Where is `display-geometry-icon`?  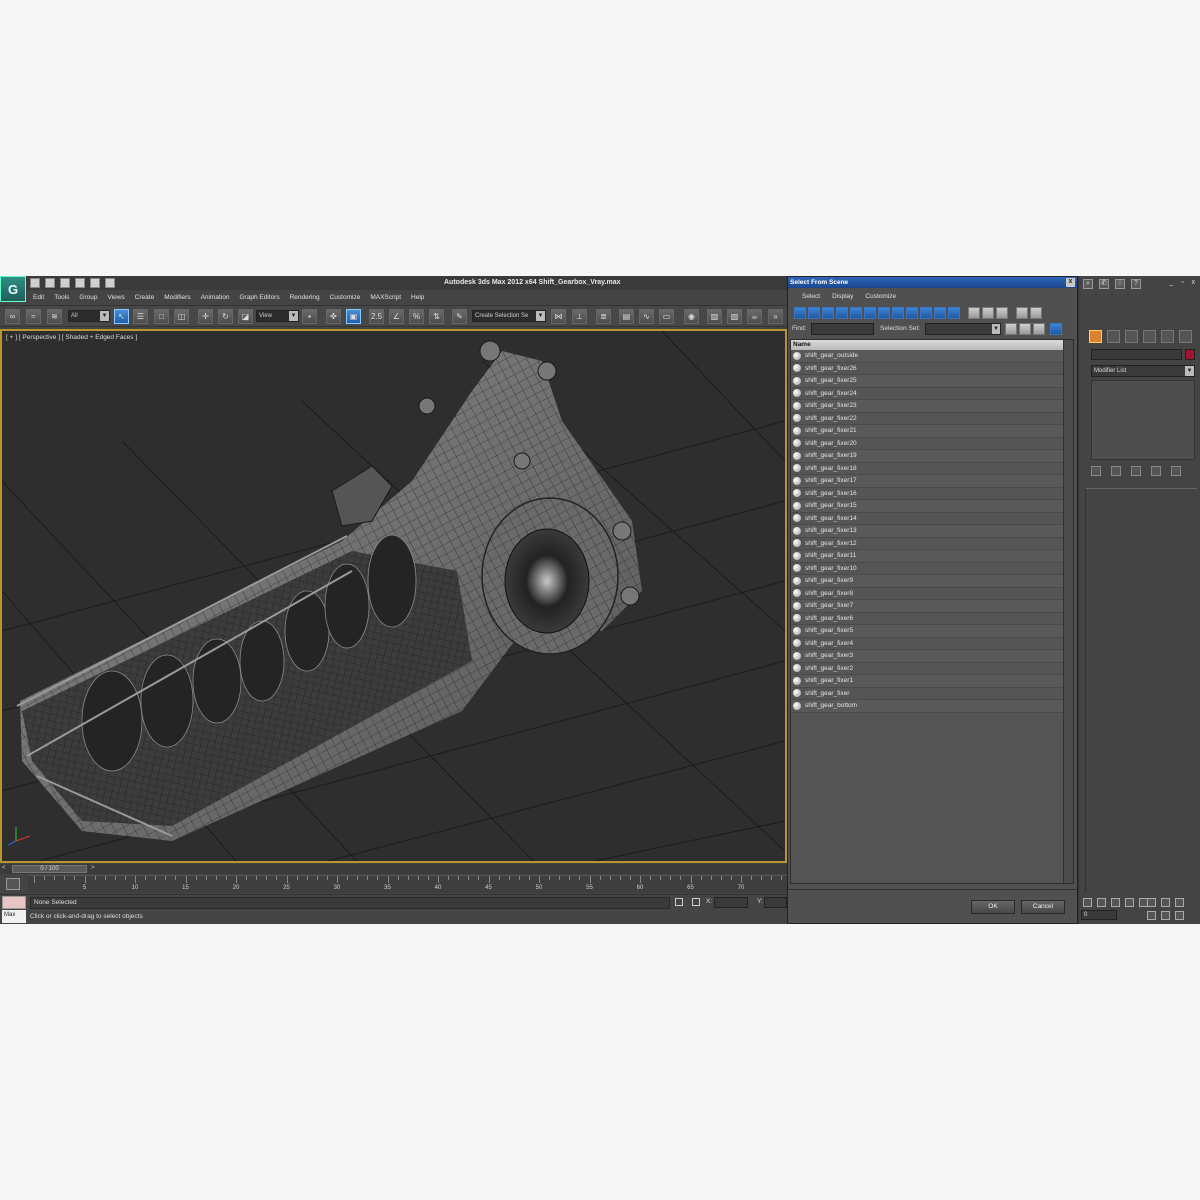
display-geometry-icon is located at coordinates (800, 313).